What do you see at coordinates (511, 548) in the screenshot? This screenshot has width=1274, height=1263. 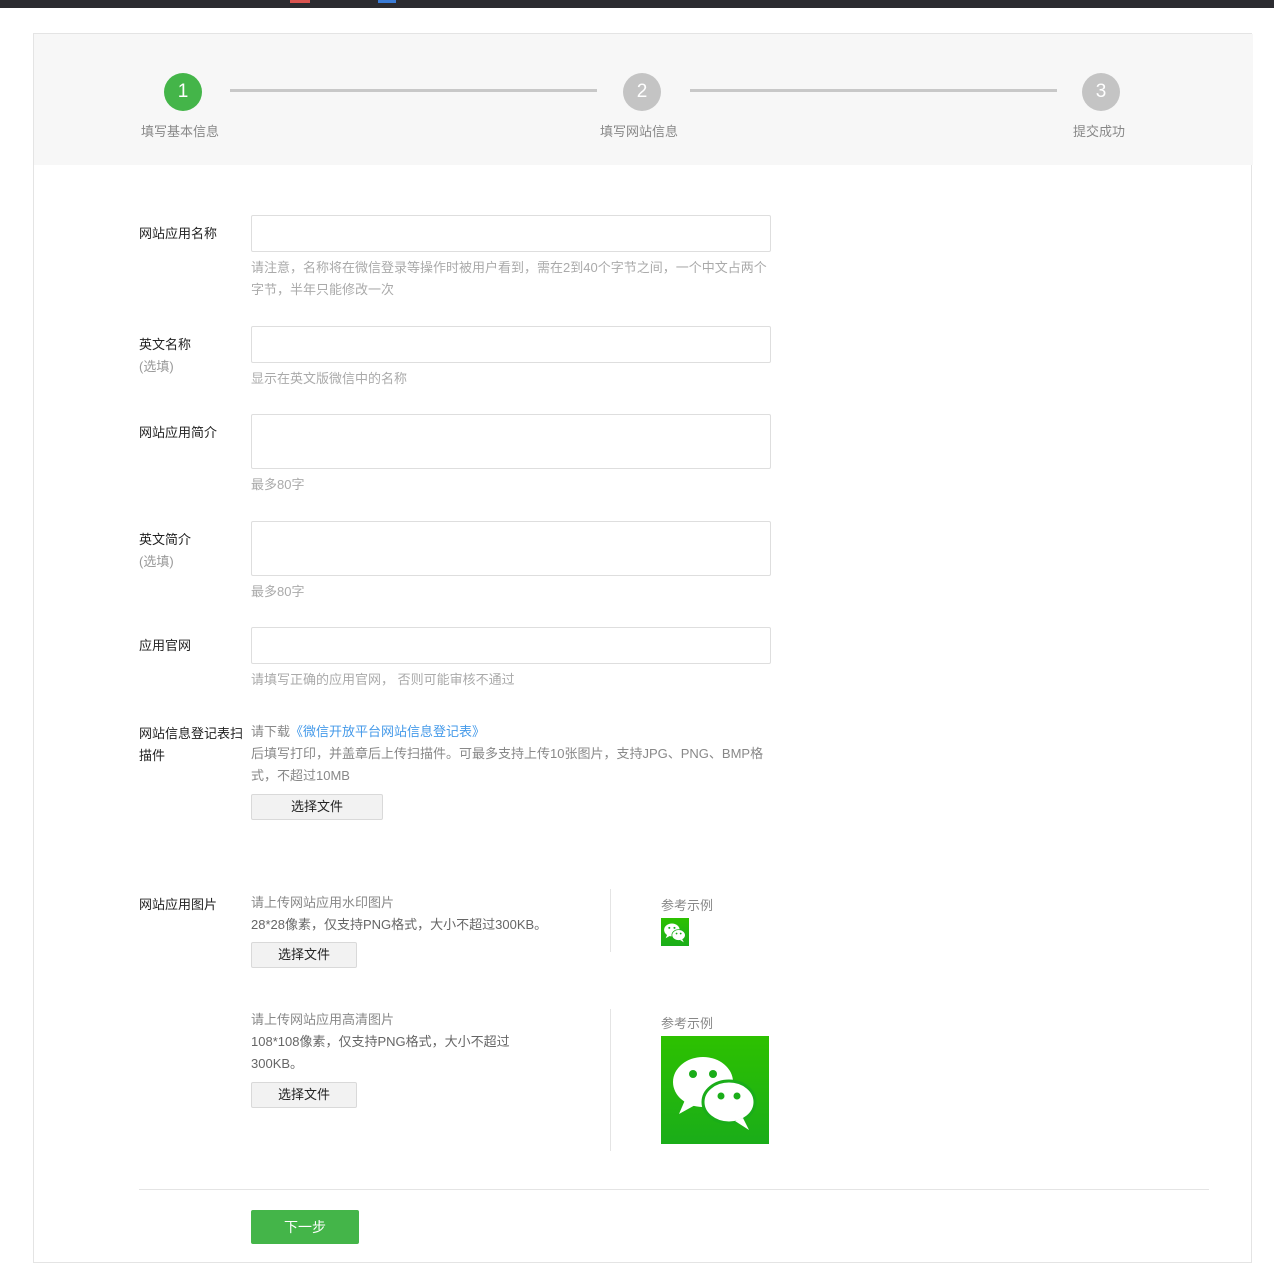 I see `english-intro-textarea` at bounding box center [511, 548].